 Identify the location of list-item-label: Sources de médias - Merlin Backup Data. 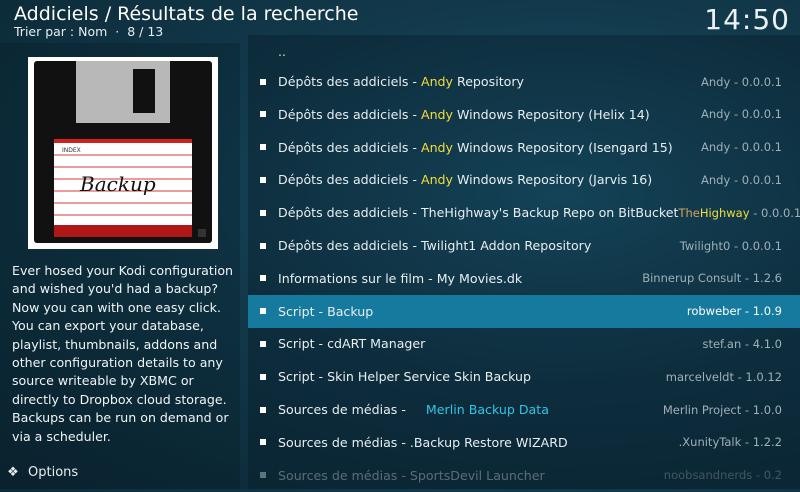
(470, 409).